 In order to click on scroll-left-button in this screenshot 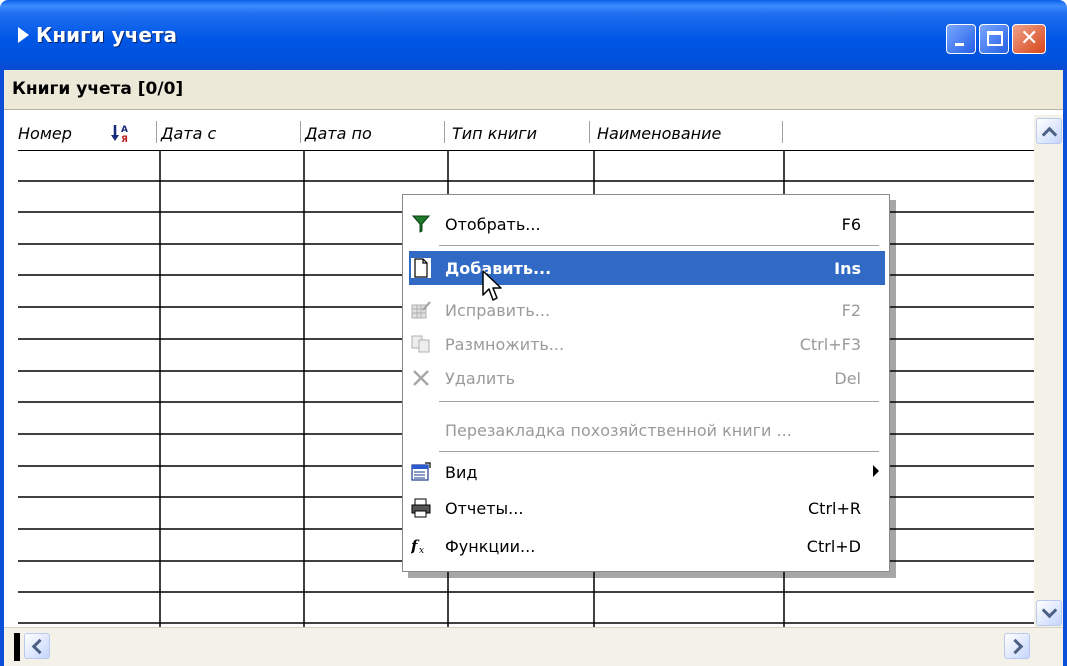, I will do `click(37, 646)`.